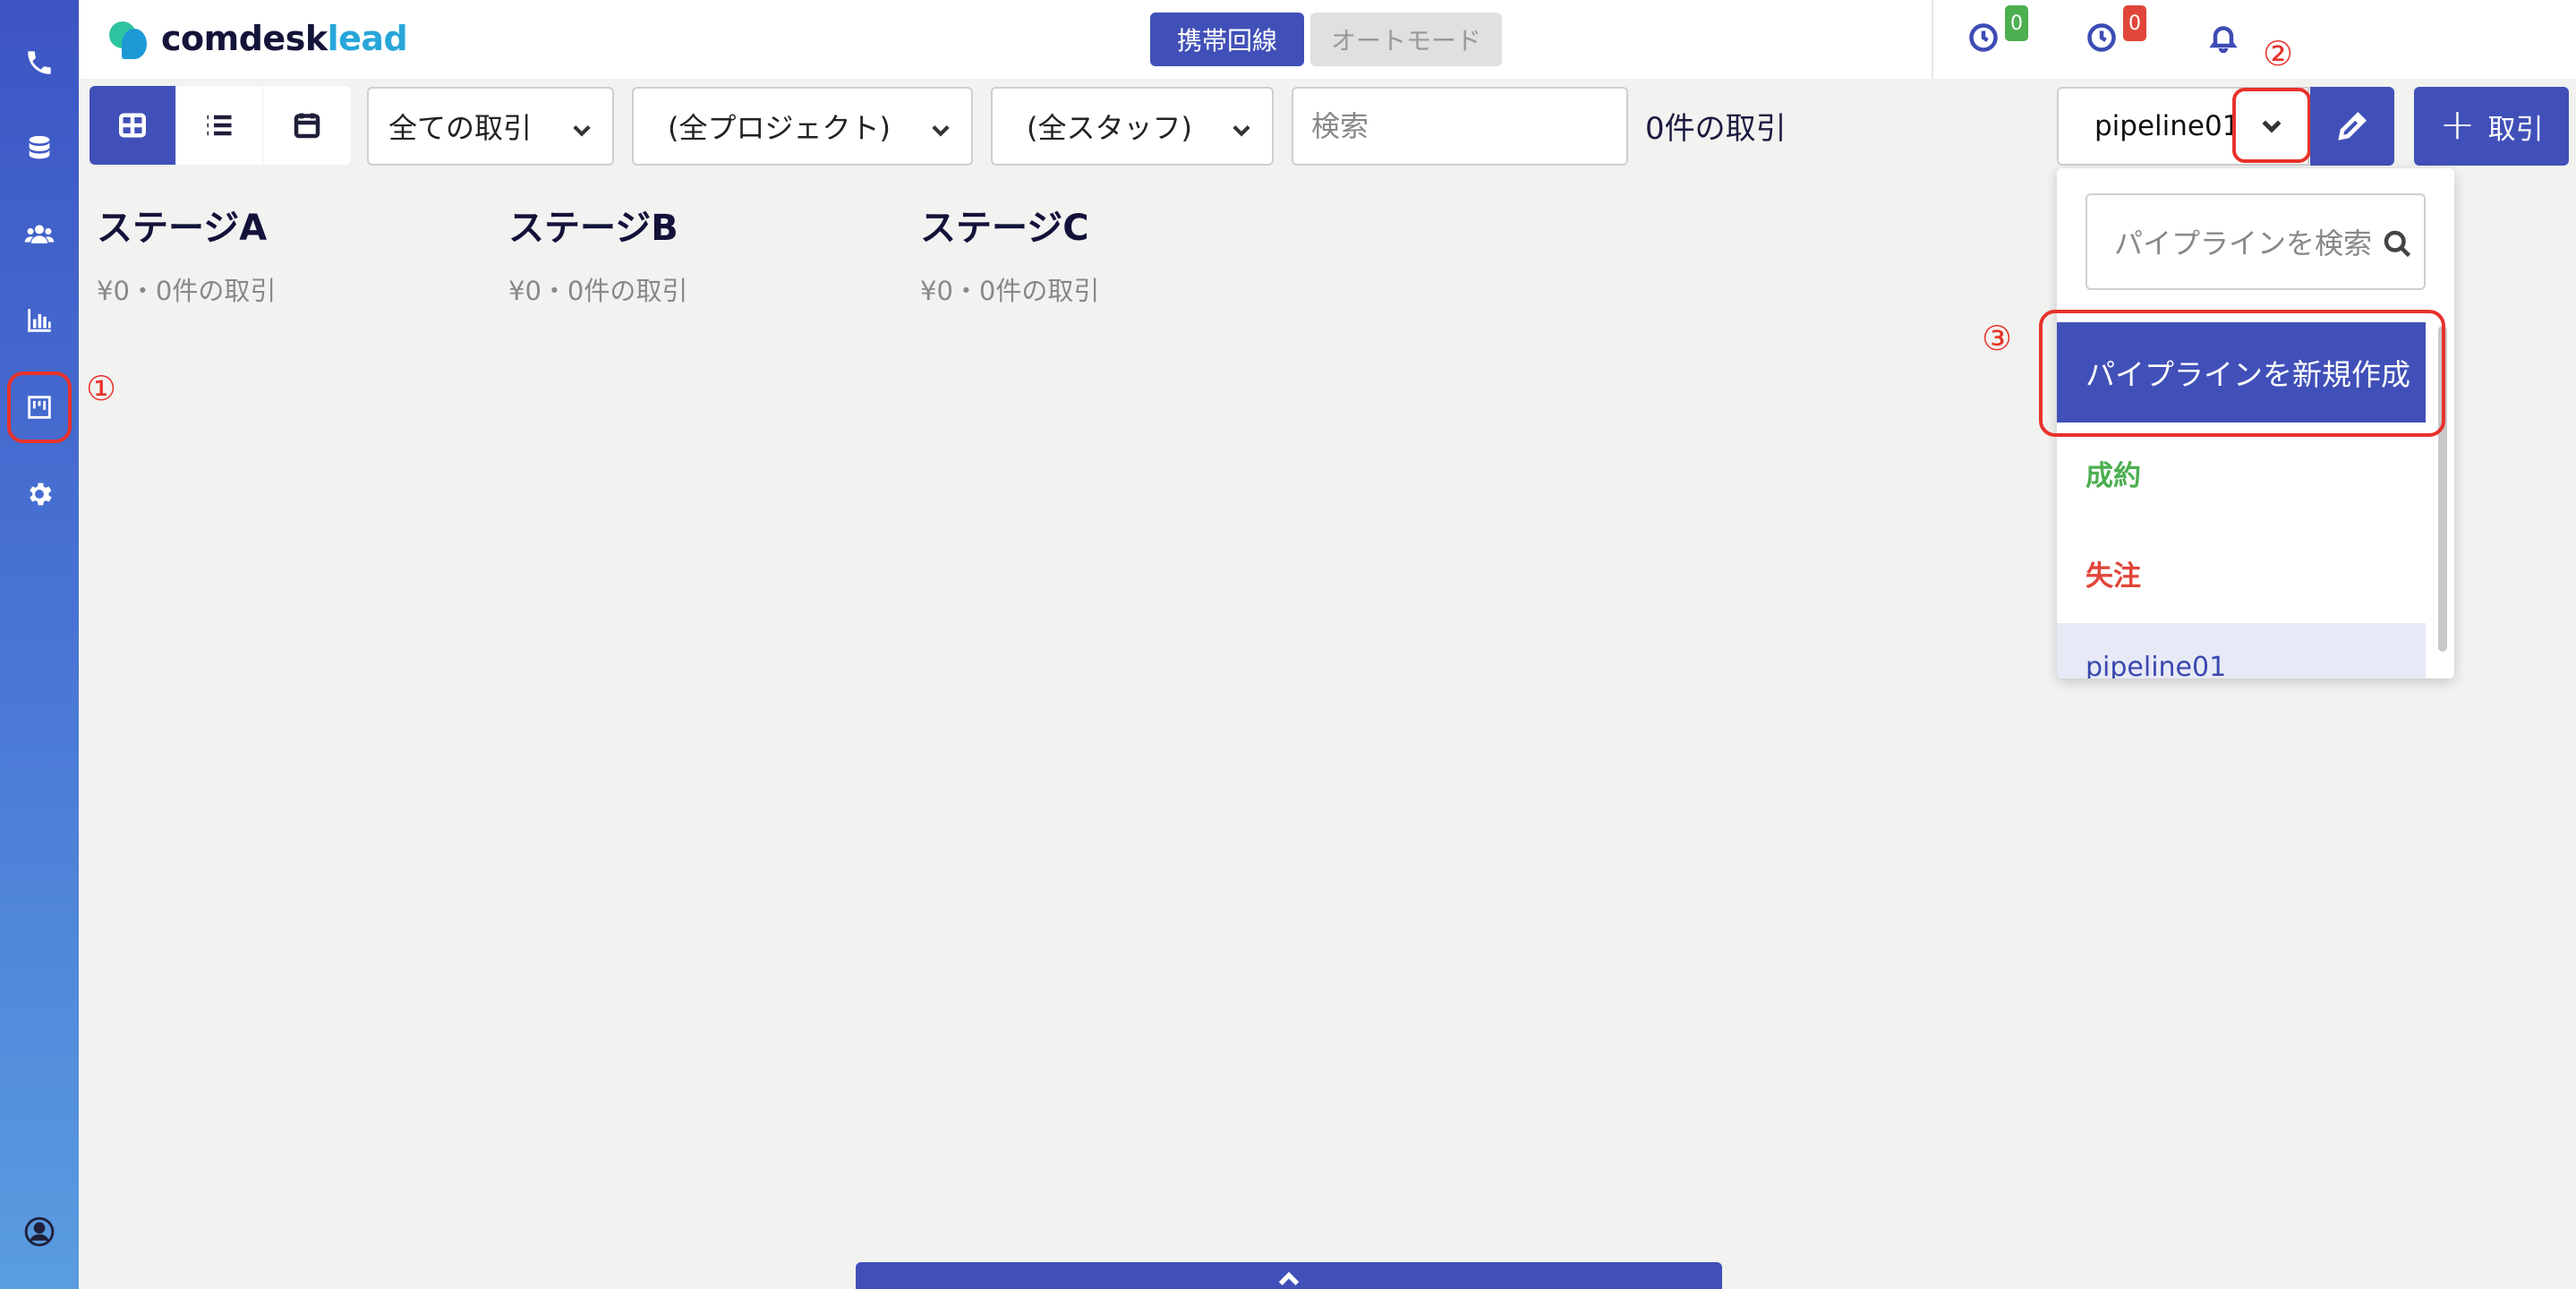  What do you see at coordinates (1932, 40) in the screenshot?
I see `header-divider` at bounding box center [1932, 40].